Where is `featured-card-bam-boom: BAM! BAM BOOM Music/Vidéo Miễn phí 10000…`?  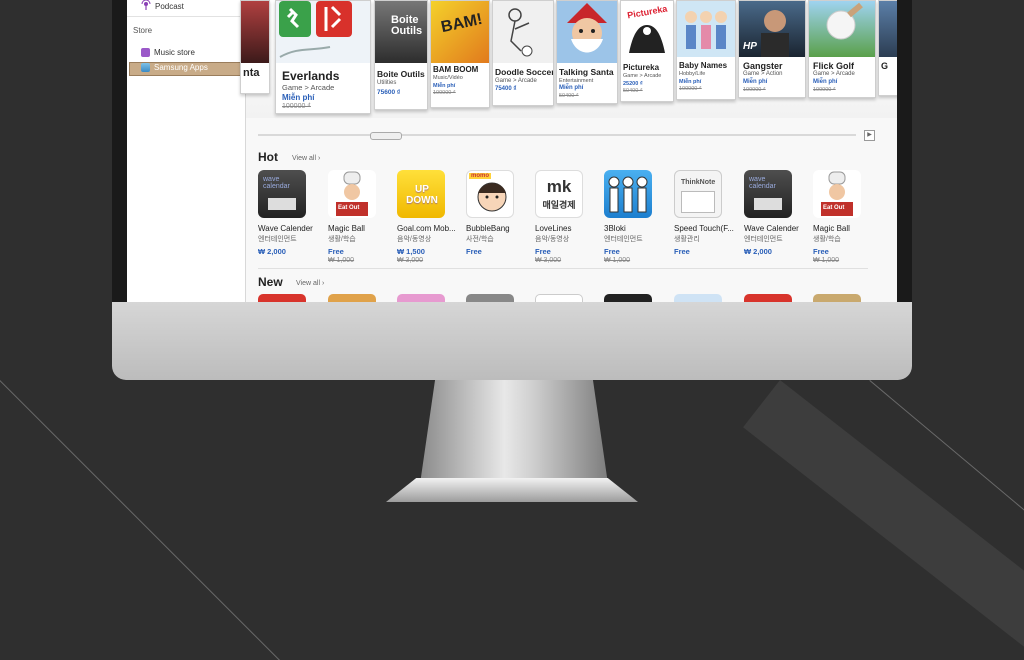 featured-card-bam-boom: BAM! BAM BOOM Music/Vidéo Miễn phí 10000… is located at coordinates (460, 54).